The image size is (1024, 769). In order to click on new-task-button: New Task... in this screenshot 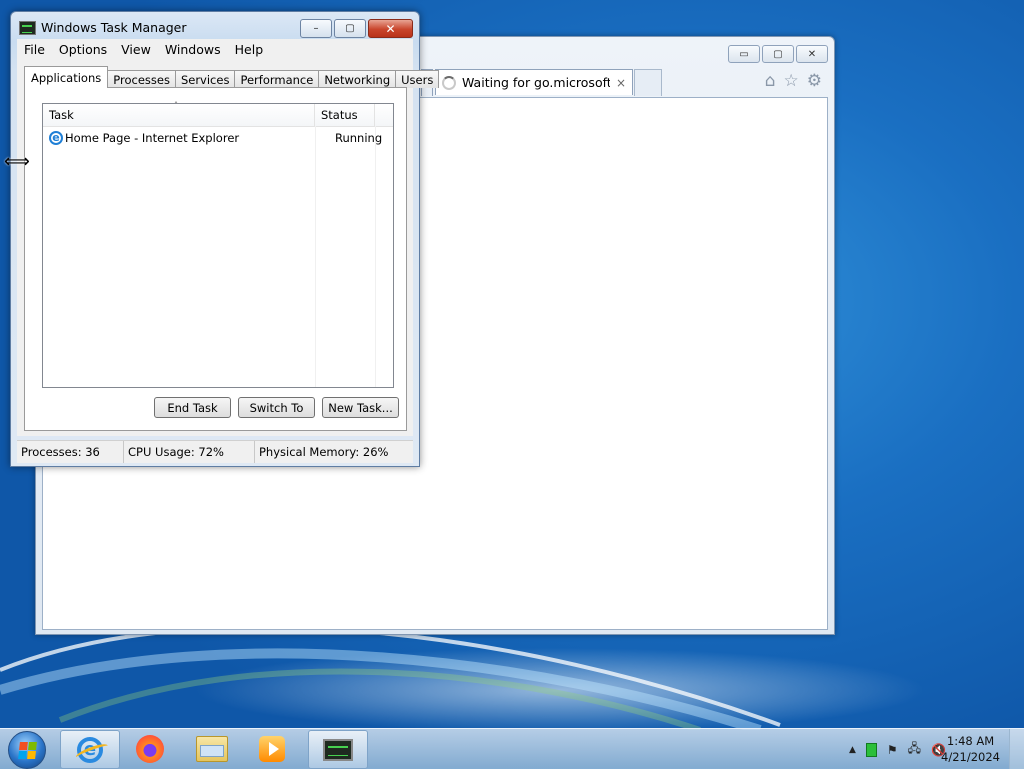, I will do `click(360, 407)`.